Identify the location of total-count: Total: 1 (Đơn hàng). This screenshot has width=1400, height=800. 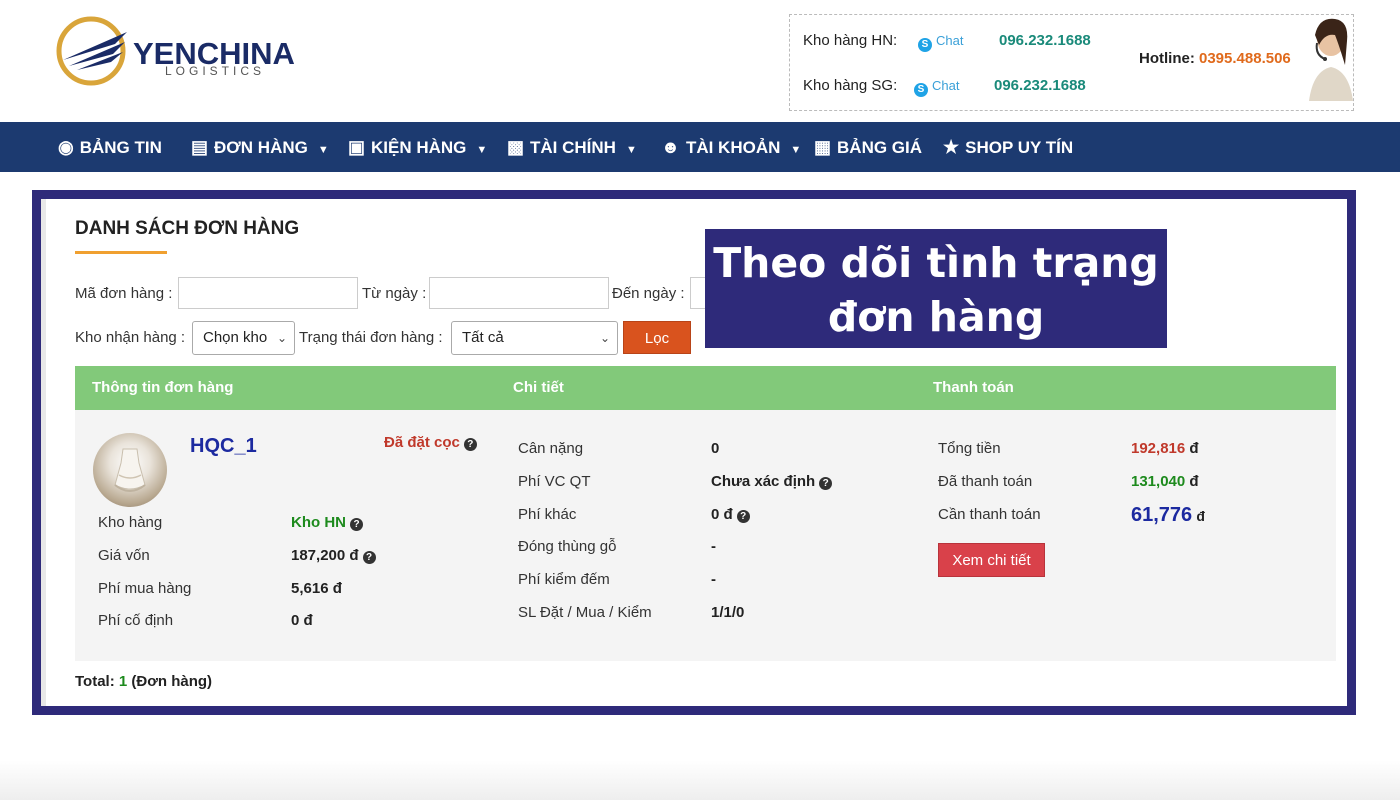
(143, 681).